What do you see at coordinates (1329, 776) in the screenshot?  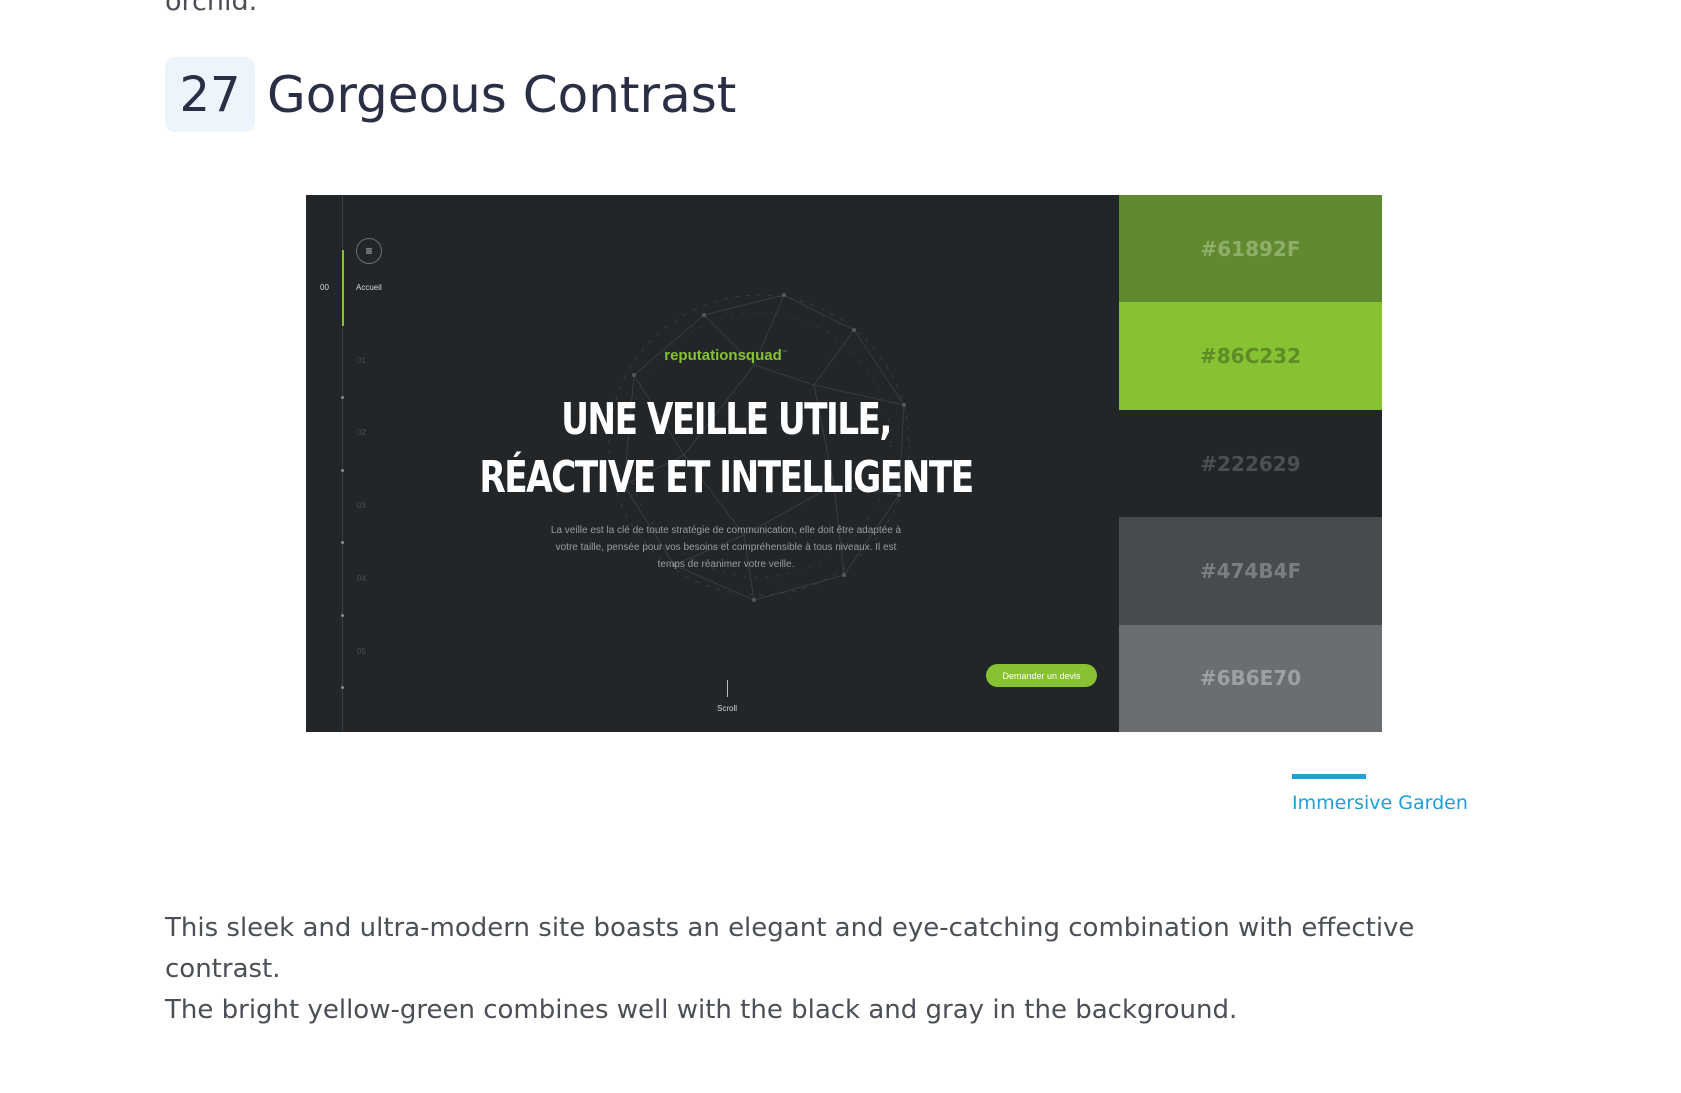 I see `credit-accent-bar` at bounding box center [1329, 776].